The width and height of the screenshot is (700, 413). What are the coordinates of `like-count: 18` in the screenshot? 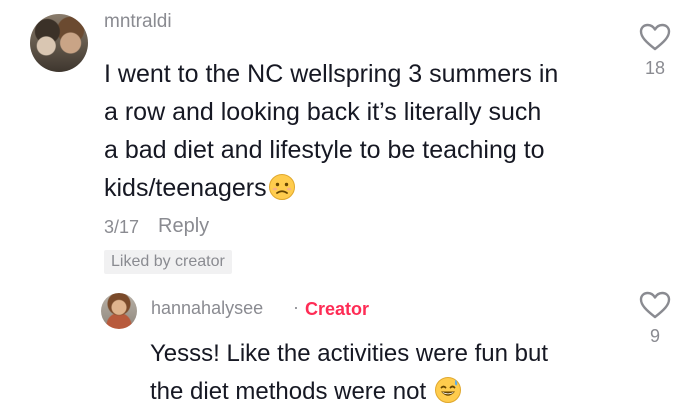 It's located at (655, 68).